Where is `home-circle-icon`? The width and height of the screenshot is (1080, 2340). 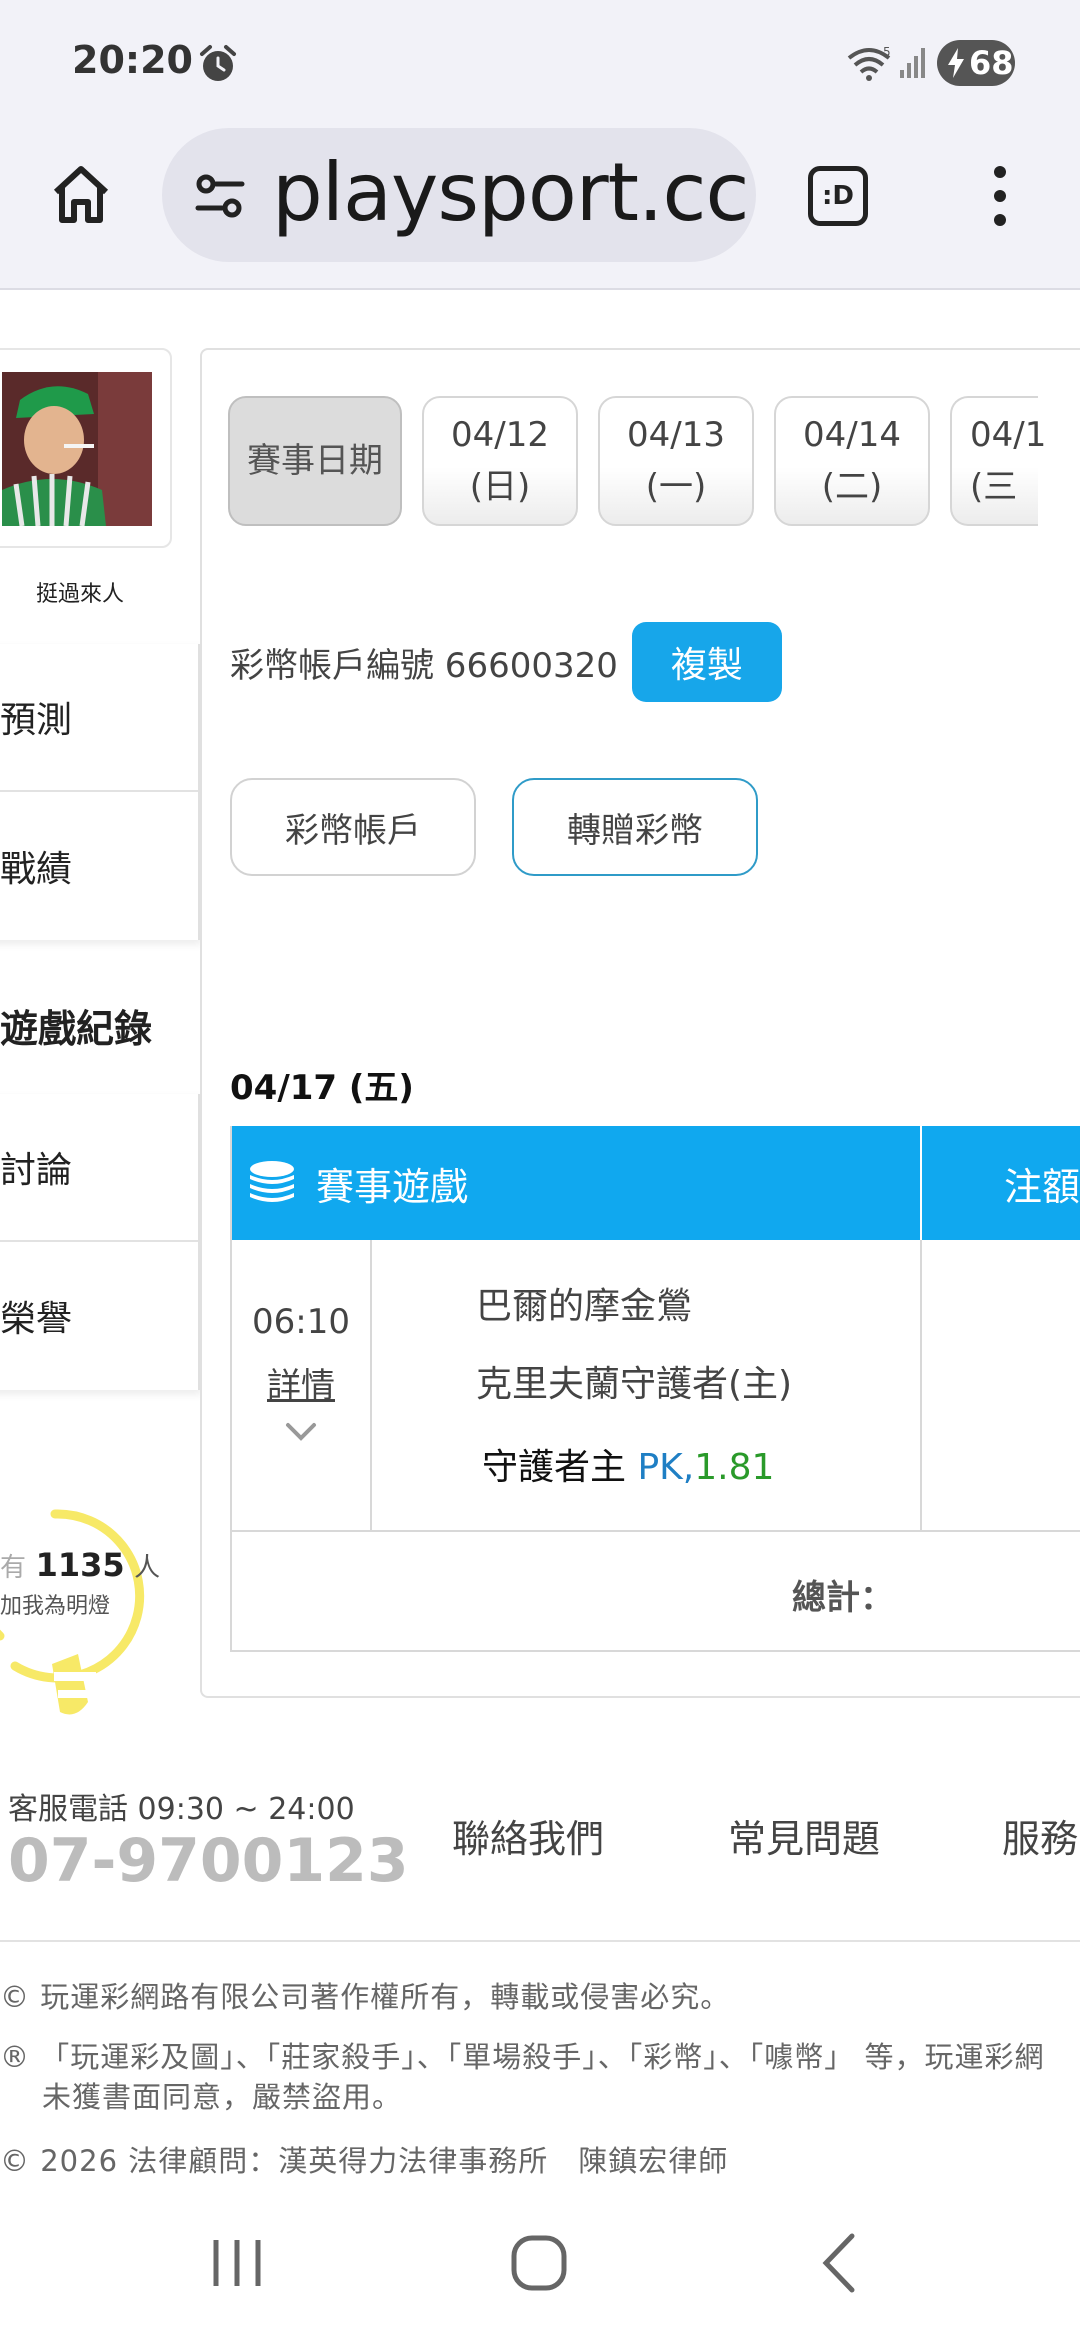 home-circle-icon is located at coordinates (539, 2263).